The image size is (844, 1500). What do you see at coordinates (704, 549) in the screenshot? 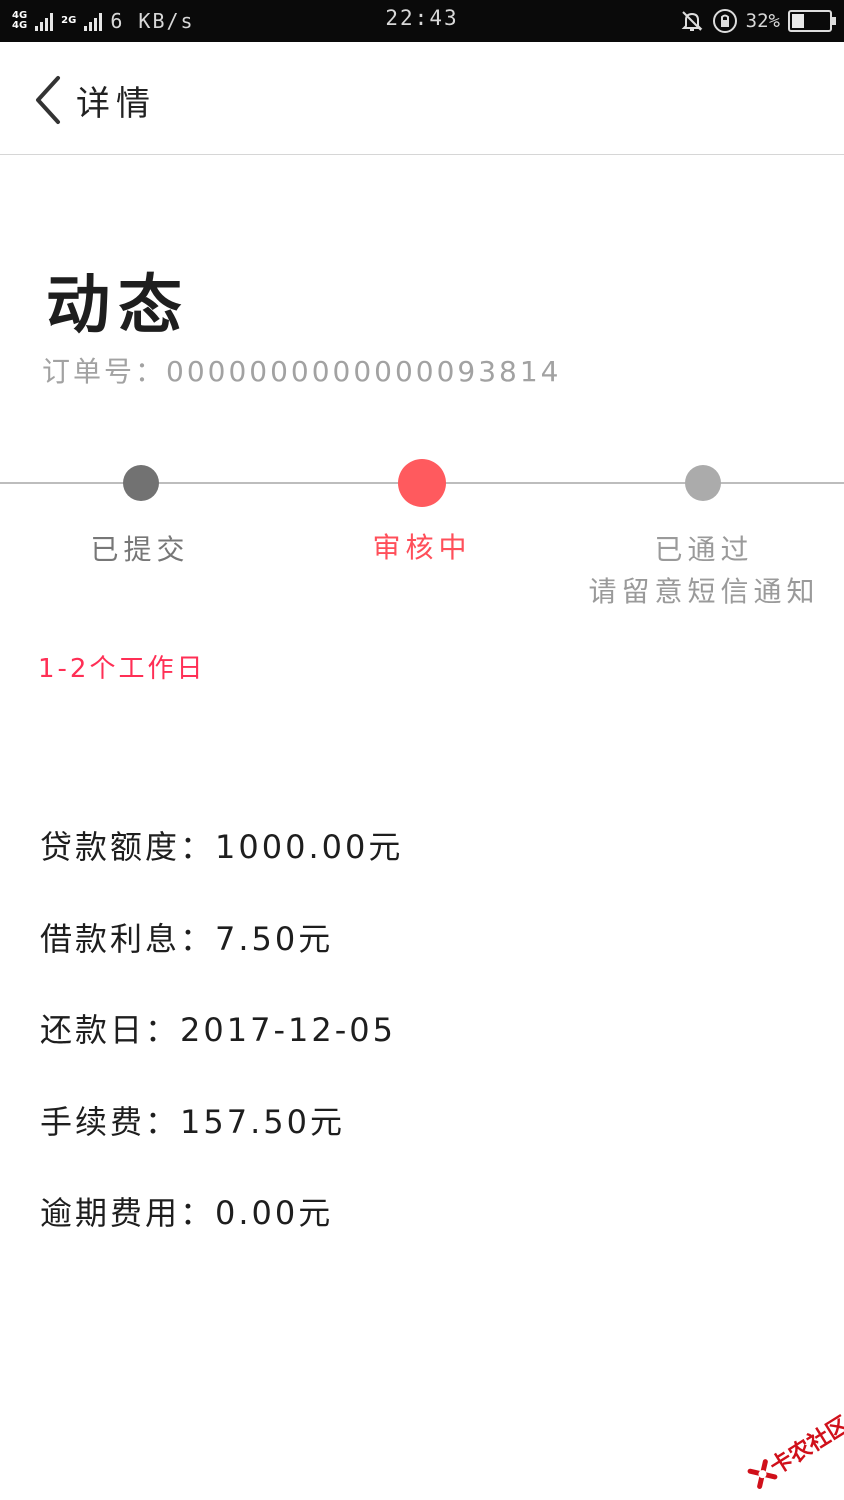
I see `step-label-approved: 已通过` at bounding box center [704, 549].